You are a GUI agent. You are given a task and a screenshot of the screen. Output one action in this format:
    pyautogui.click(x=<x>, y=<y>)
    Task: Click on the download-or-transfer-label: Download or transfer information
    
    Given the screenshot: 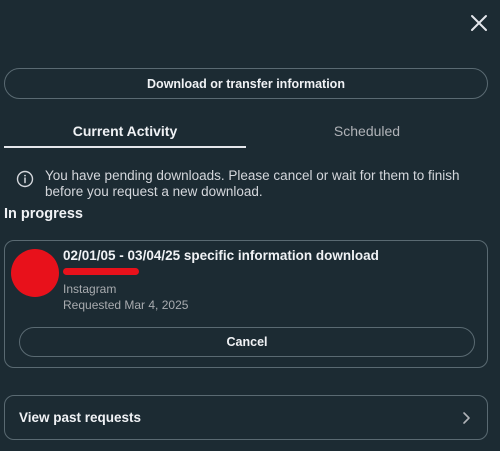 What is the action you would take?
    pyautogui.click(x=246, y=83)
    